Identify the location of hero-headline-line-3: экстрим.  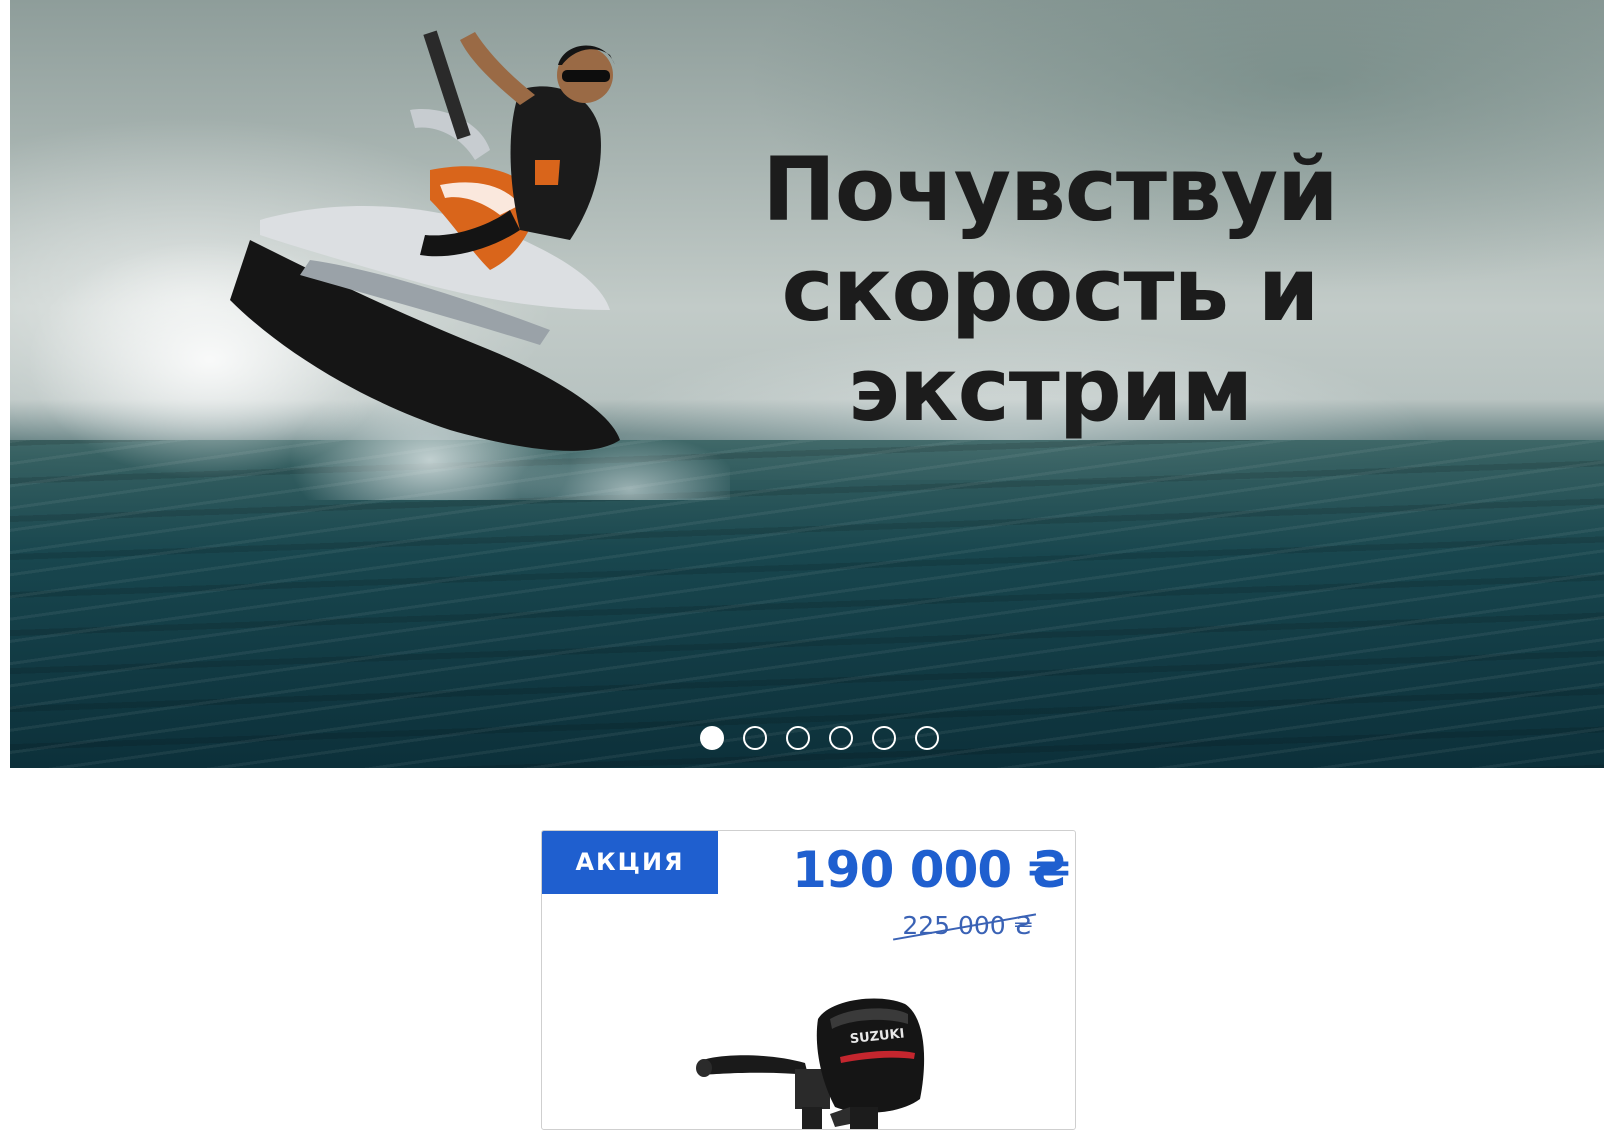
(1050, 389).